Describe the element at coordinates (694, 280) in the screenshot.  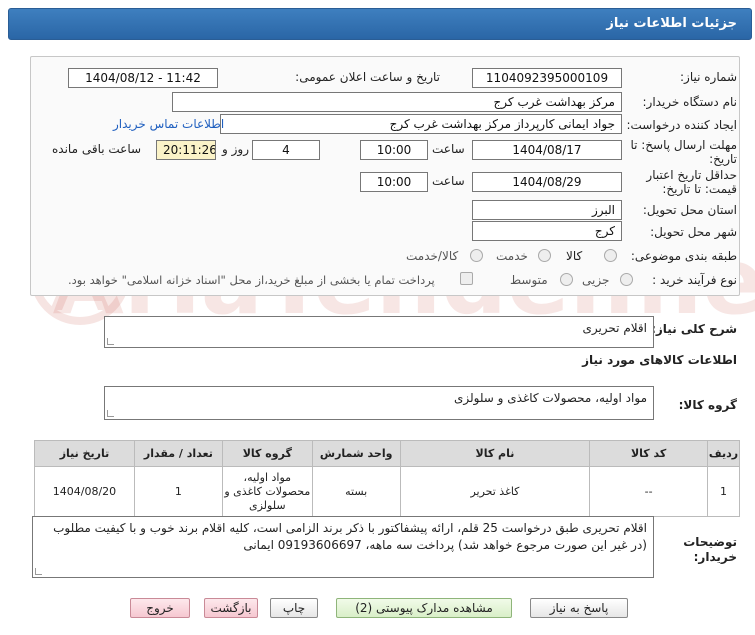
I see `process-label: نوع فرآیند خرید :` at that location.